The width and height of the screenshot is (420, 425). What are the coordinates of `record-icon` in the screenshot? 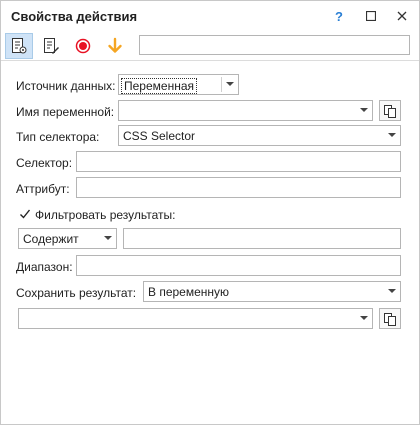 It's located at (83, 46).